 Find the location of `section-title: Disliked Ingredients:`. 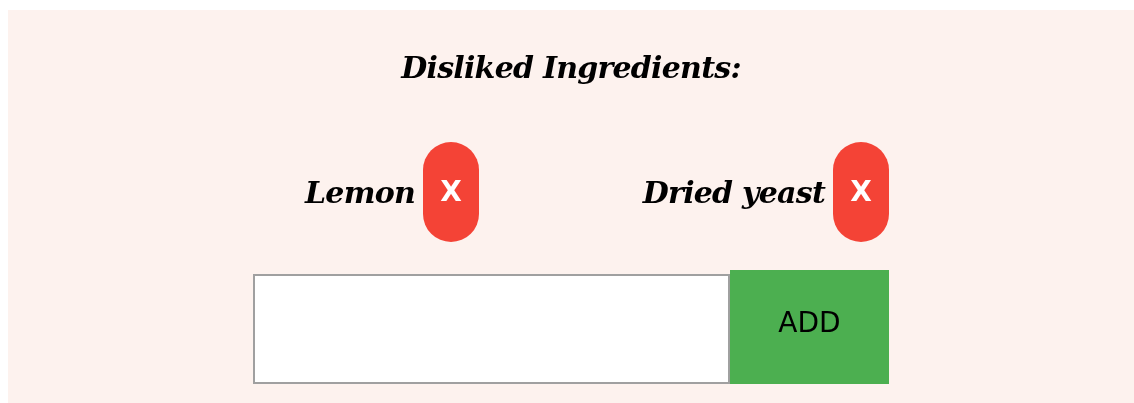

section-title: Disliked Ingredients: is located at coordinates (571, 68).